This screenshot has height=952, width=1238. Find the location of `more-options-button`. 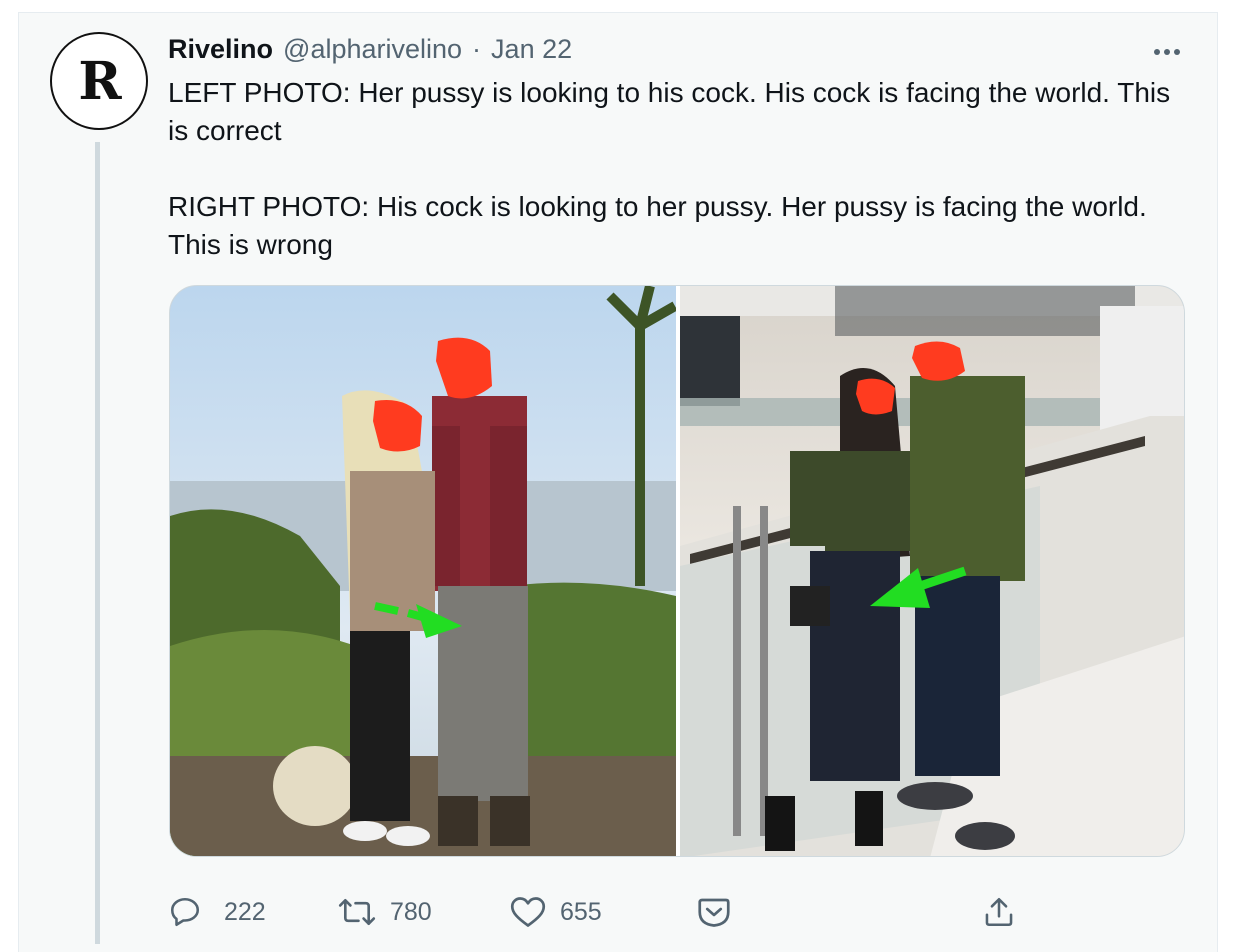

more-options-button is located at coordinates (1167, 52).